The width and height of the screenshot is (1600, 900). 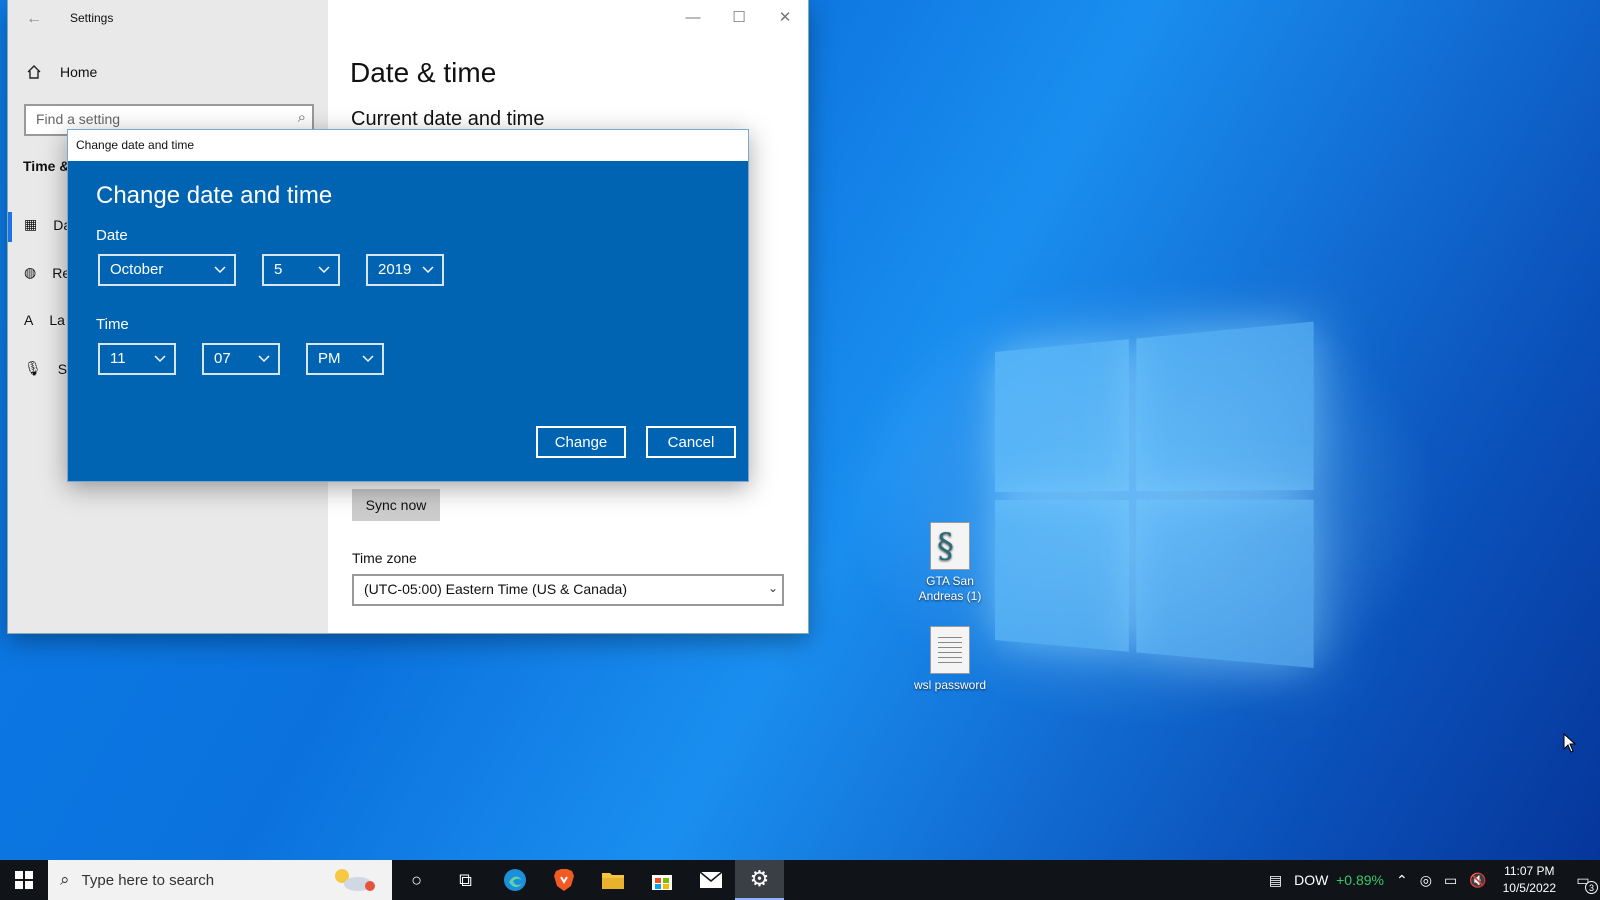 I want to click on timezone-label: Time zone, so click(x=384, y=558).